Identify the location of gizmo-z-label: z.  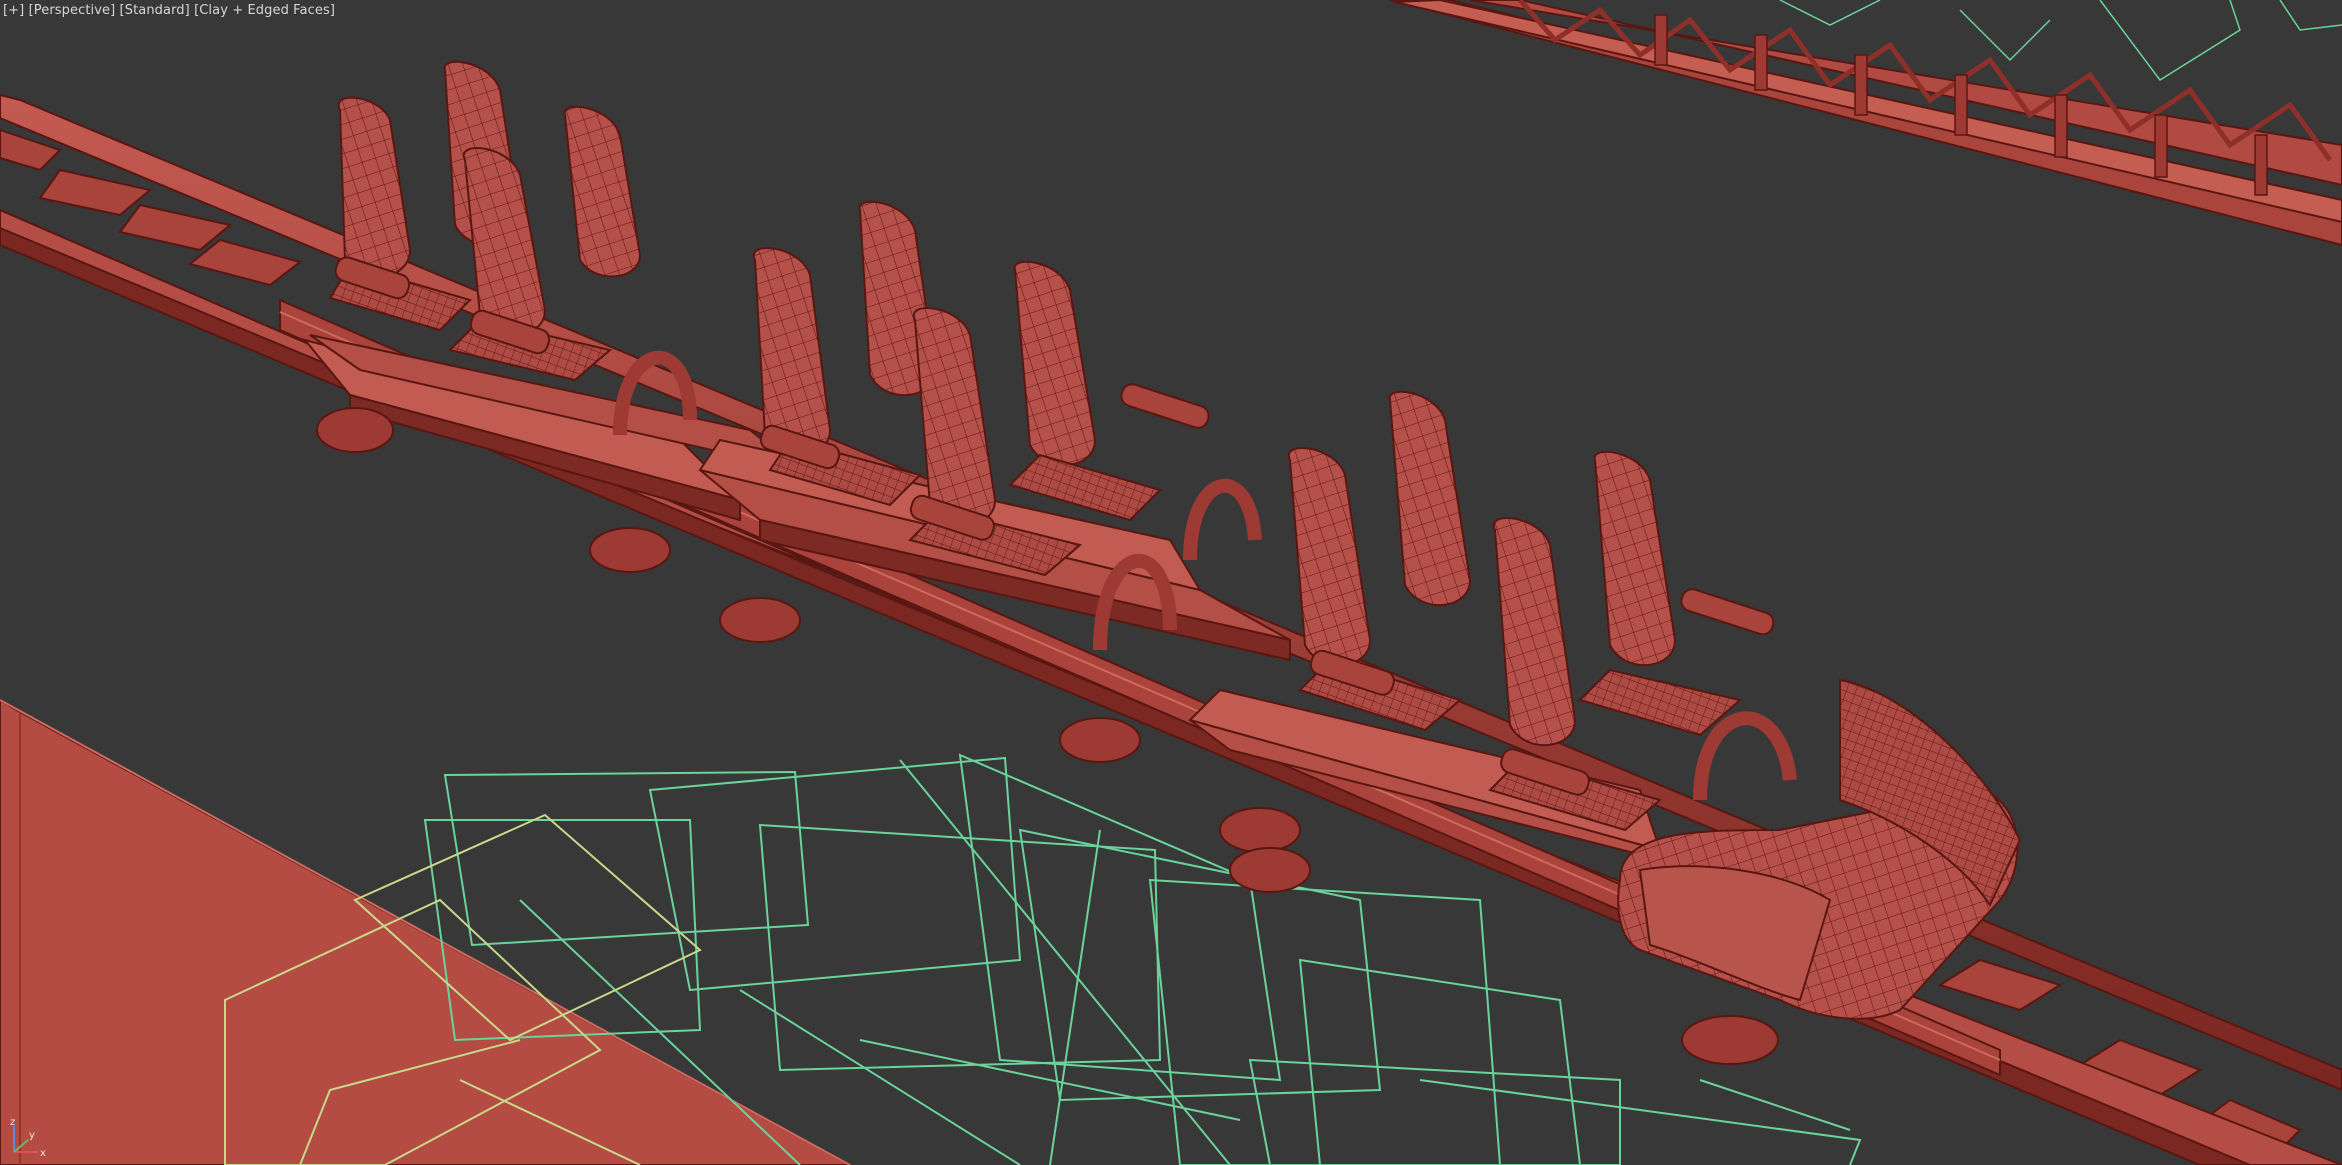
(12, 1122).